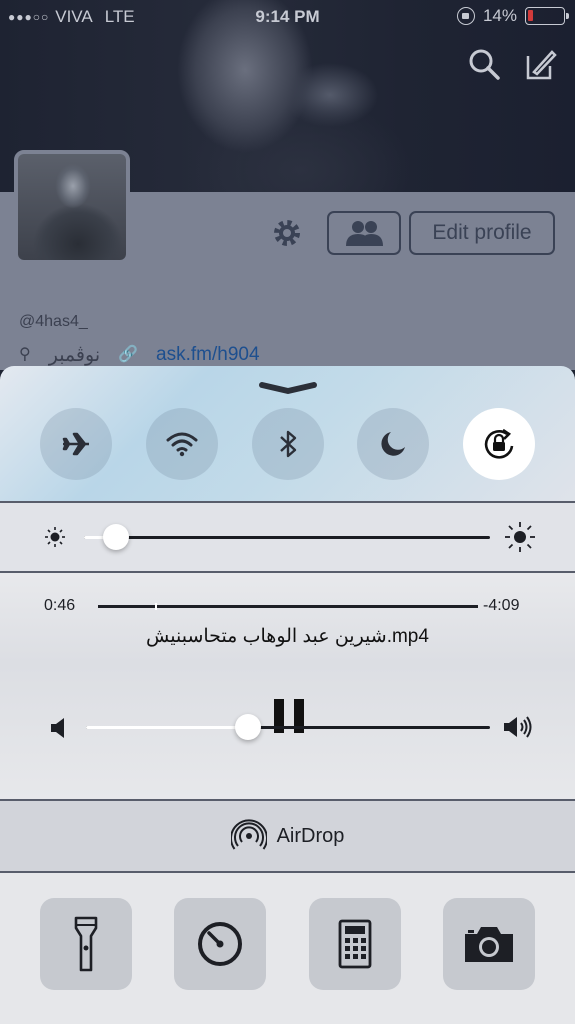 The height and width of the screenshot is (1024, 575). What do you see at coordinates (116, 537) in the screenshot?
I see `brightness-knob` at bounding box center [116, 537].